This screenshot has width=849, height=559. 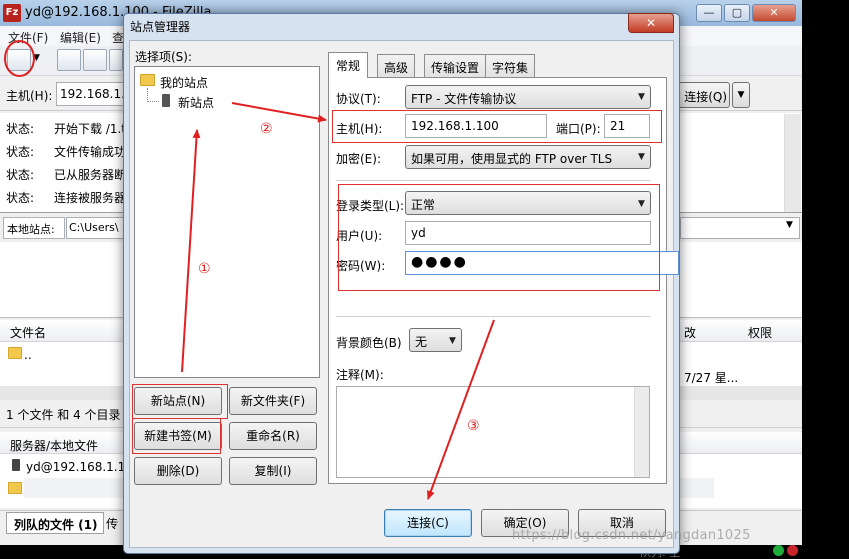 I want to click on quickconnect-button: 连接(Q), so click(x=703, y=95).